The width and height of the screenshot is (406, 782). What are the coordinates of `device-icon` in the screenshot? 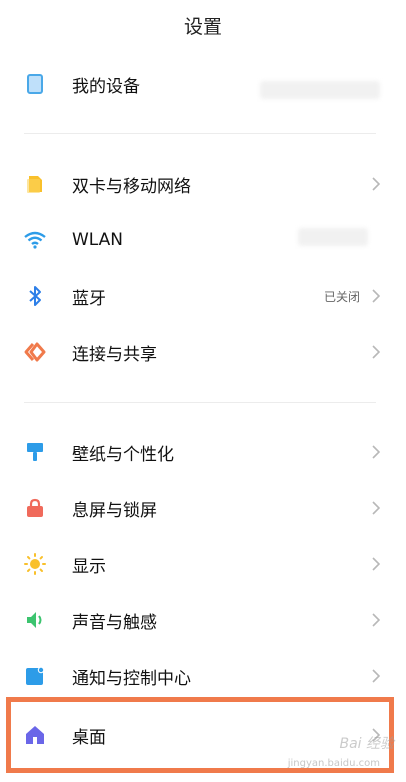 It's located at (35, 84).